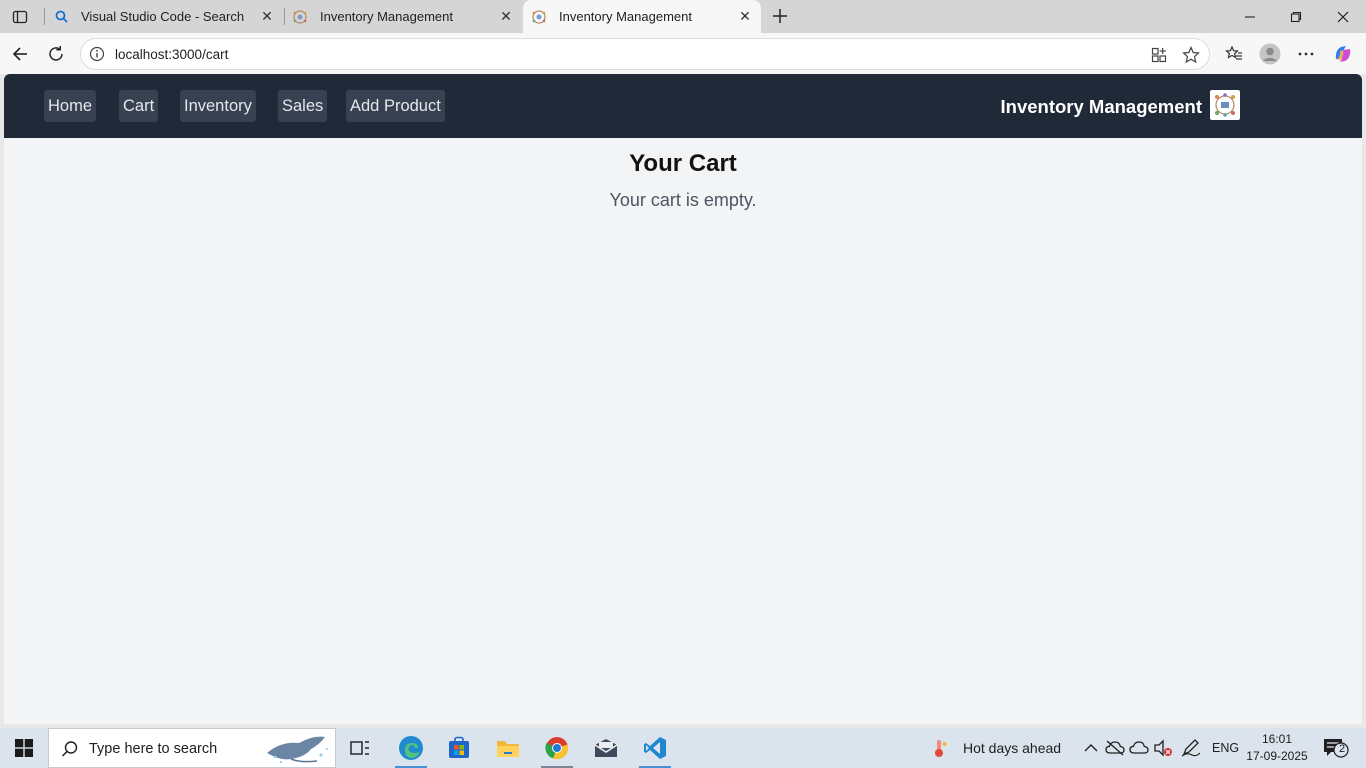 This screenshot has height=768, width=1366. Describe the element at coordinates (1343, 16) in the screenshot. I see `window-close-icon` at that location.